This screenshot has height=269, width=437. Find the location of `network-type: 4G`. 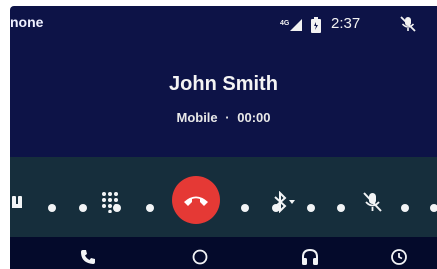

network-type: 4G is located at coordinates (285, 23).